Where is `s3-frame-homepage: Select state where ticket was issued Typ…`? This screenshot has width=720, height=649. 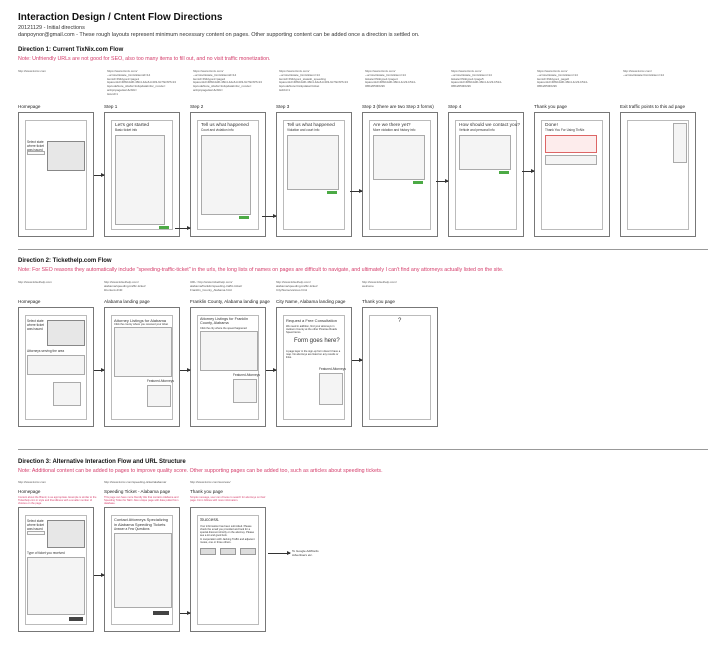 s3-frame-homepage: Select state where ticket was issued Typ… is located at coordinates (56, 569).